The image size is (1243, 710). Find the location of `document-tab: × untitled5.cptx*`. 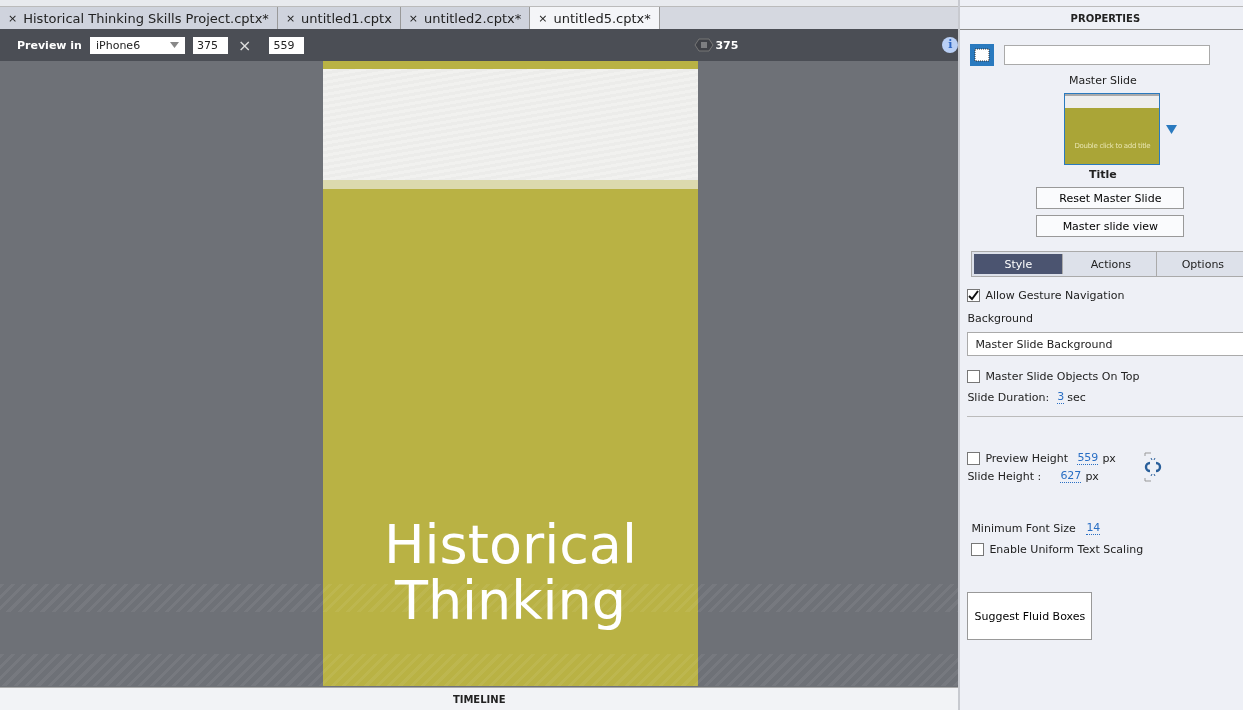

document-tab: × untitled5.cptx* is located at coordinates (595, 18).